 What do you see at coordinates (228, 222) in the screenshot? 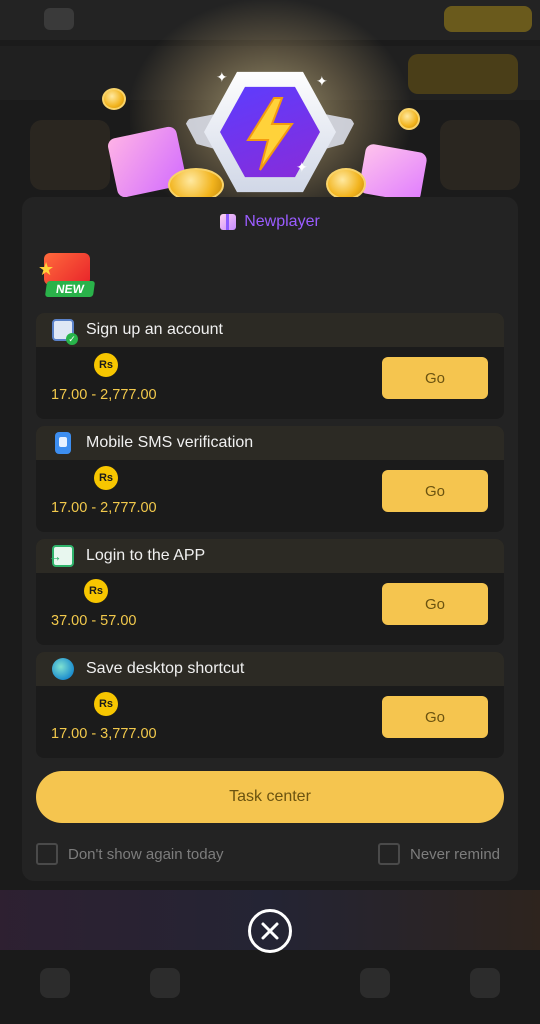
I see `gift-icon` at bounding box center [228, 222].